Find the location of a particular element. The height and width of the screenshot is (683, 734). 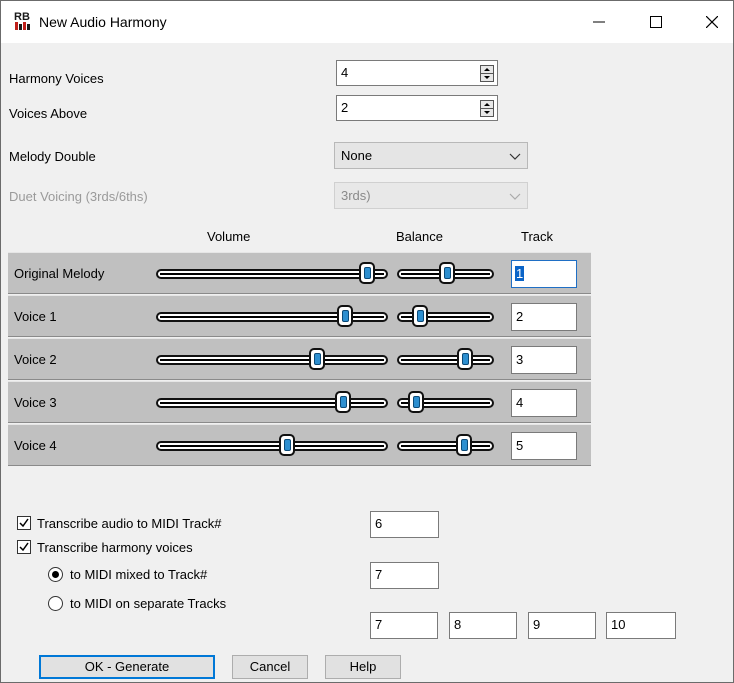

transcribe-harmony-checkbox is located at coordinates (24, 547).